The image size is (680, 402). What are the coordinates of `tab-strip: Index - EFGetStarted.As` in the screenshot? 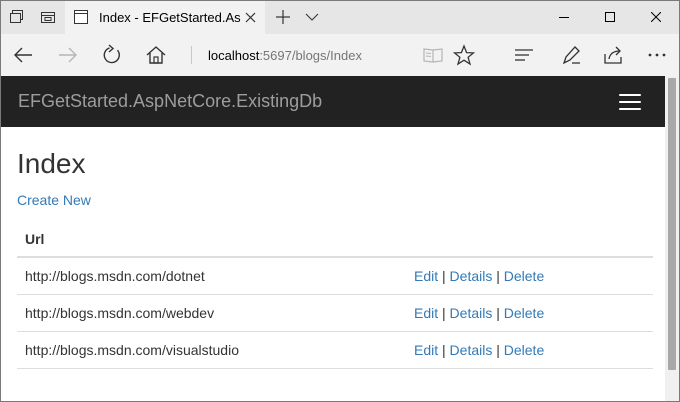 It's located at (340, 17).